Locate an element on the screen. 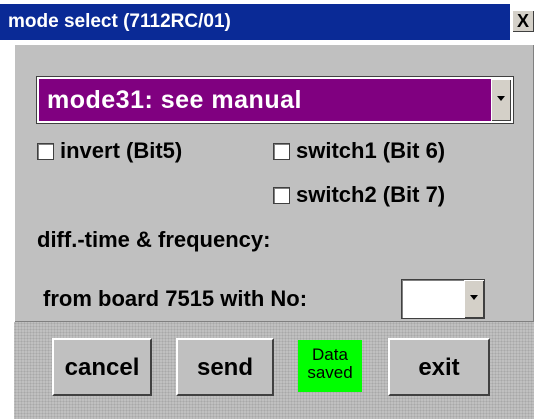  switch2-checkbox-row: switch2 (Bit 7) is located at coordinates (359, 195).